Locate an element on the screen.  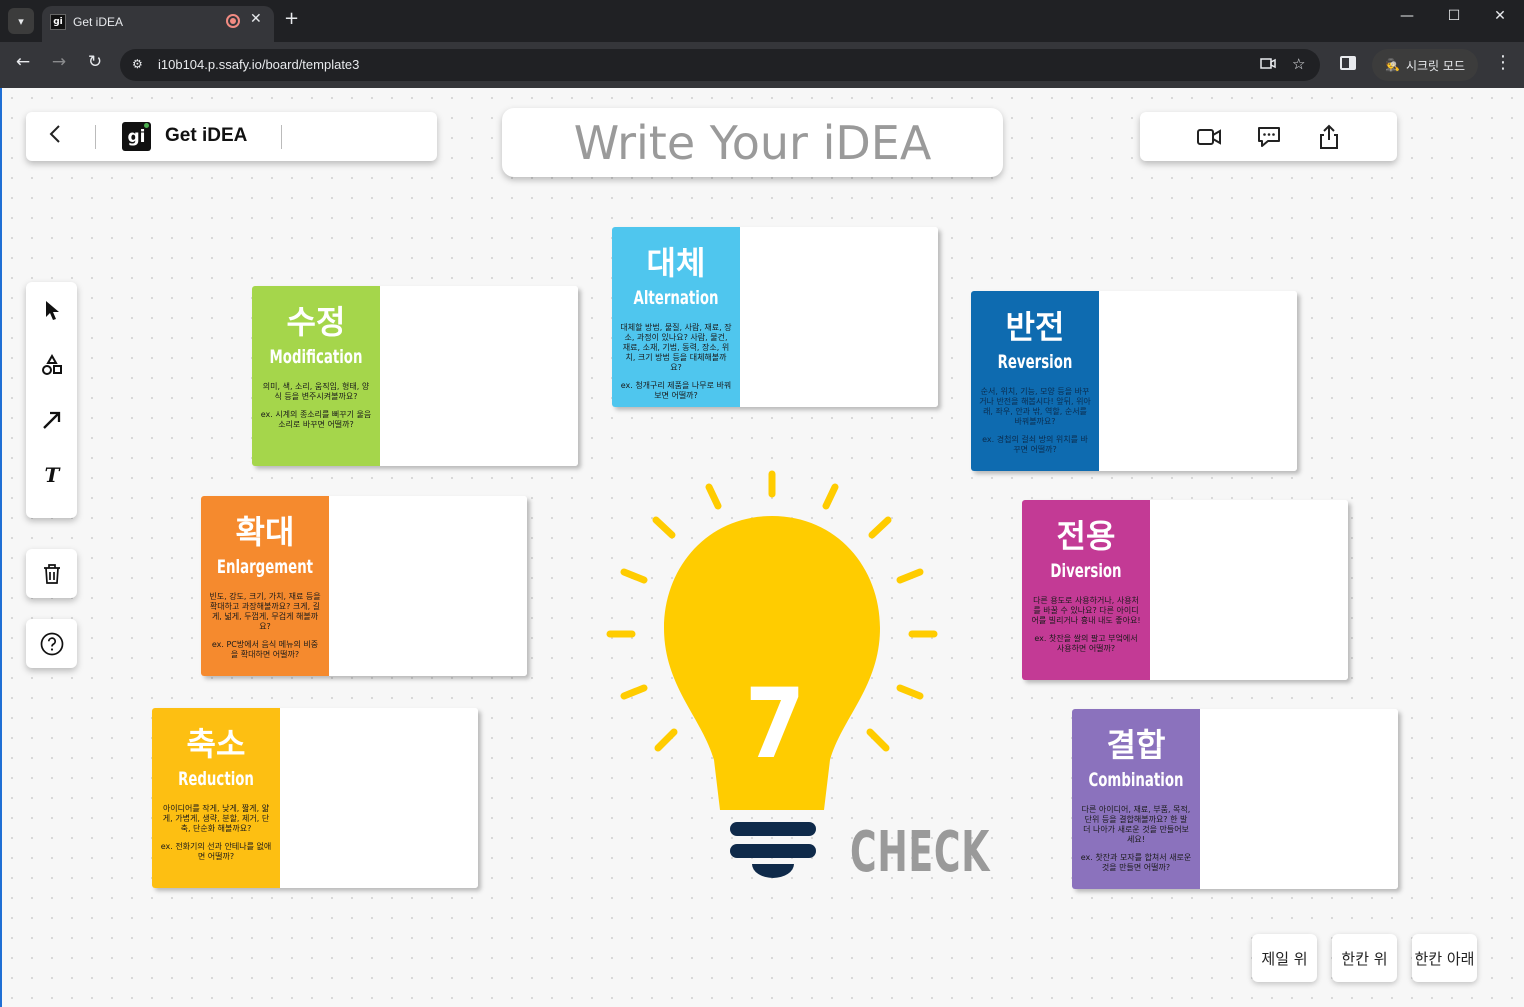
card-title-kr: 확대 is located at coordinates (265, 532).